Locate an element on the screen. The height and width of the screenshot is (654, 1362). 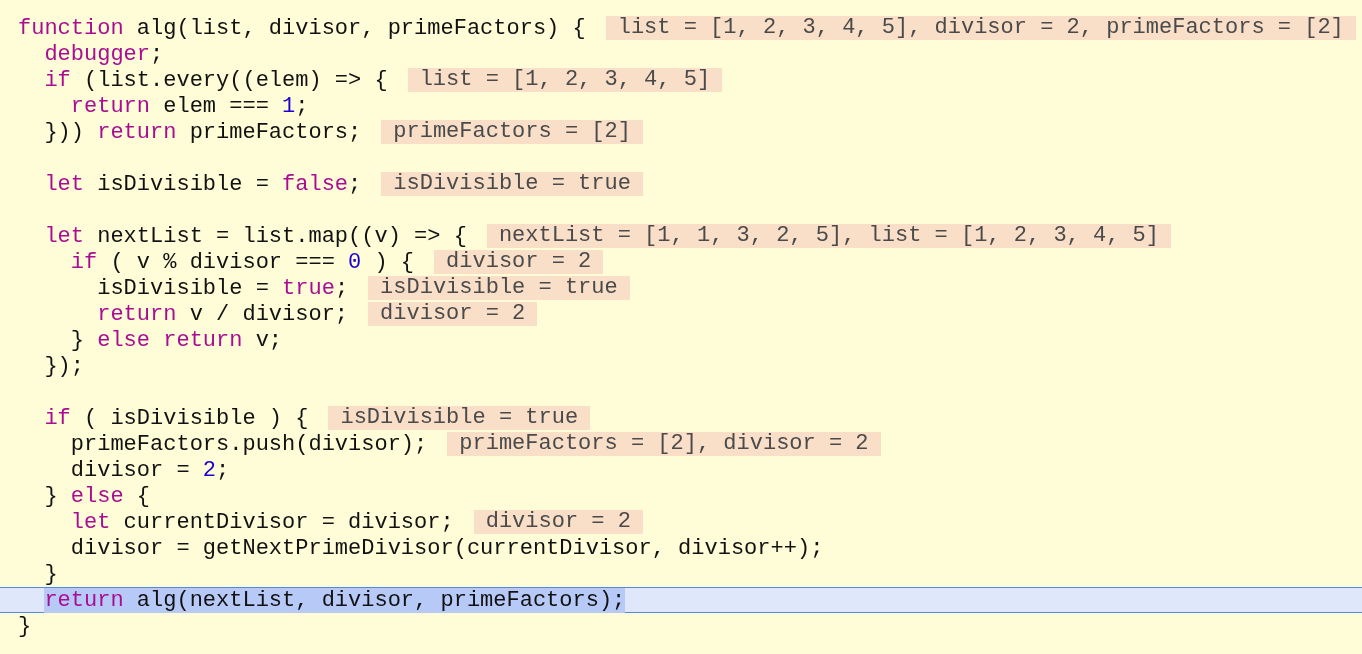
code-line: return v / divisor; is located at coordinates (222, 314).